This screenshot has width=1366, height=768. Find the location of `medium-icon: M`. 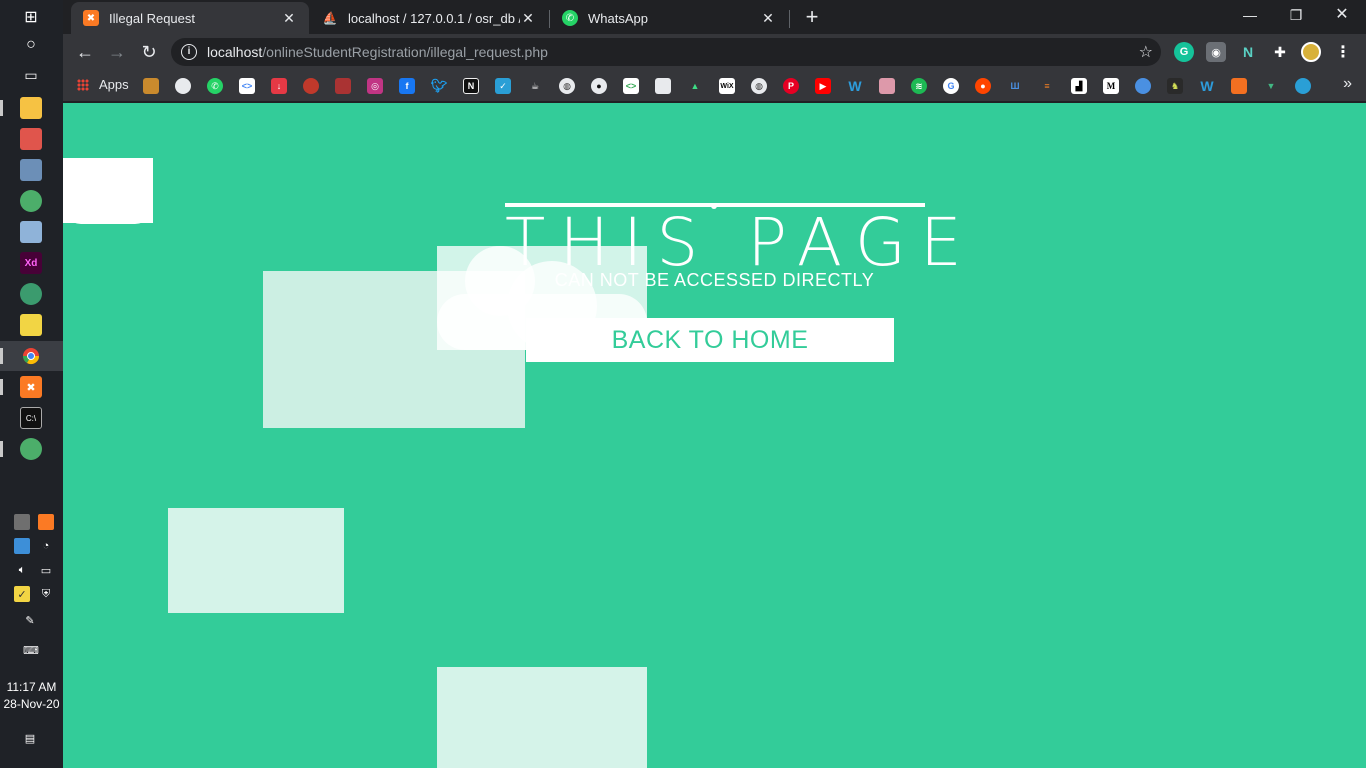

medium-icon: M is located at coordinates (1111, 86).